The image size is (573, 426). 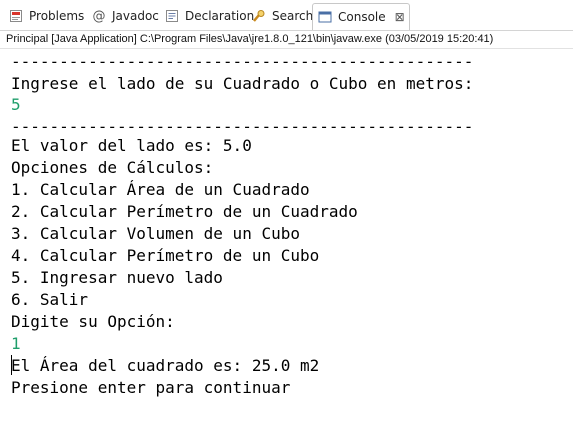 What do you see at coordinates (400, 17) in the screenshot?
I see `close-icon: ⊠` at bounding box center [400, 17].